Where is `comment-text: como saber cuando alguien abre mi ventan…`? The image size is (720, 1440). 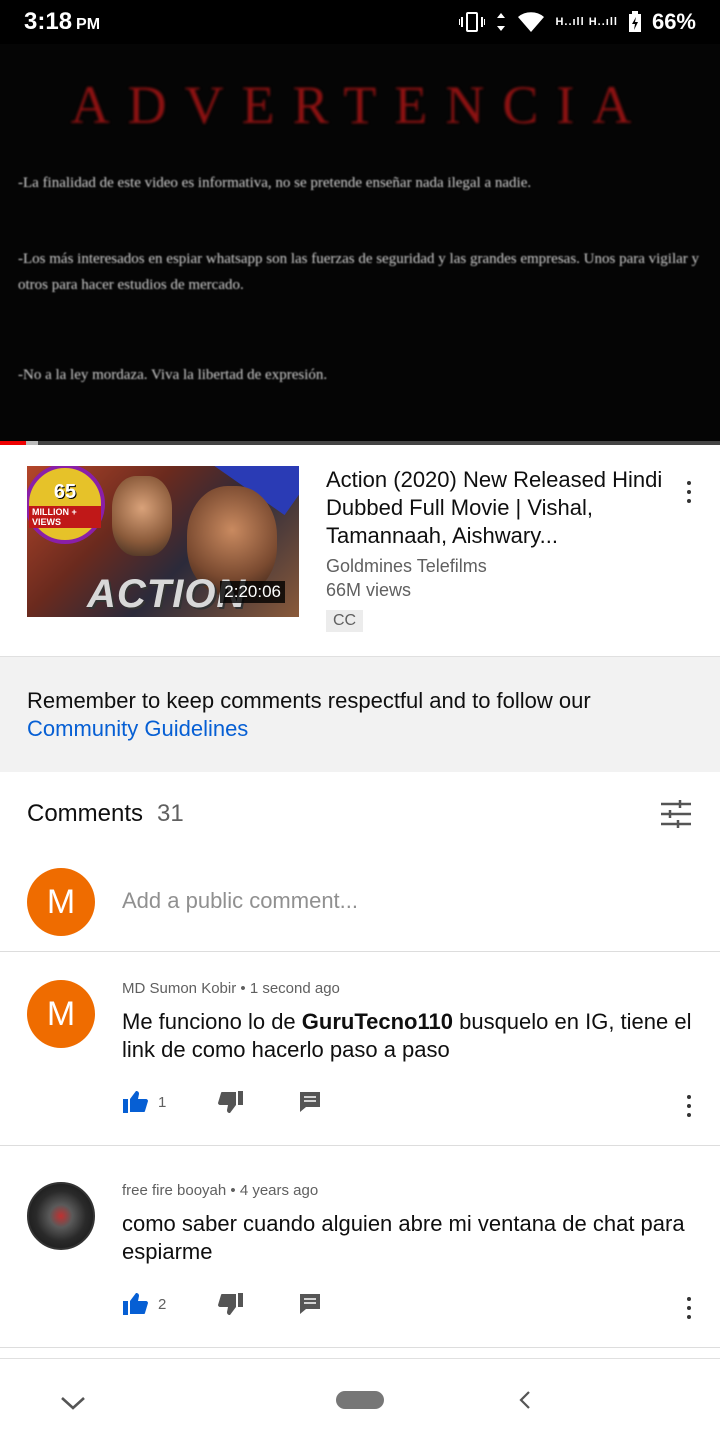 comment-text: como saber cuando alguien abre mi ventan… is located at coordinates (403, 1237).